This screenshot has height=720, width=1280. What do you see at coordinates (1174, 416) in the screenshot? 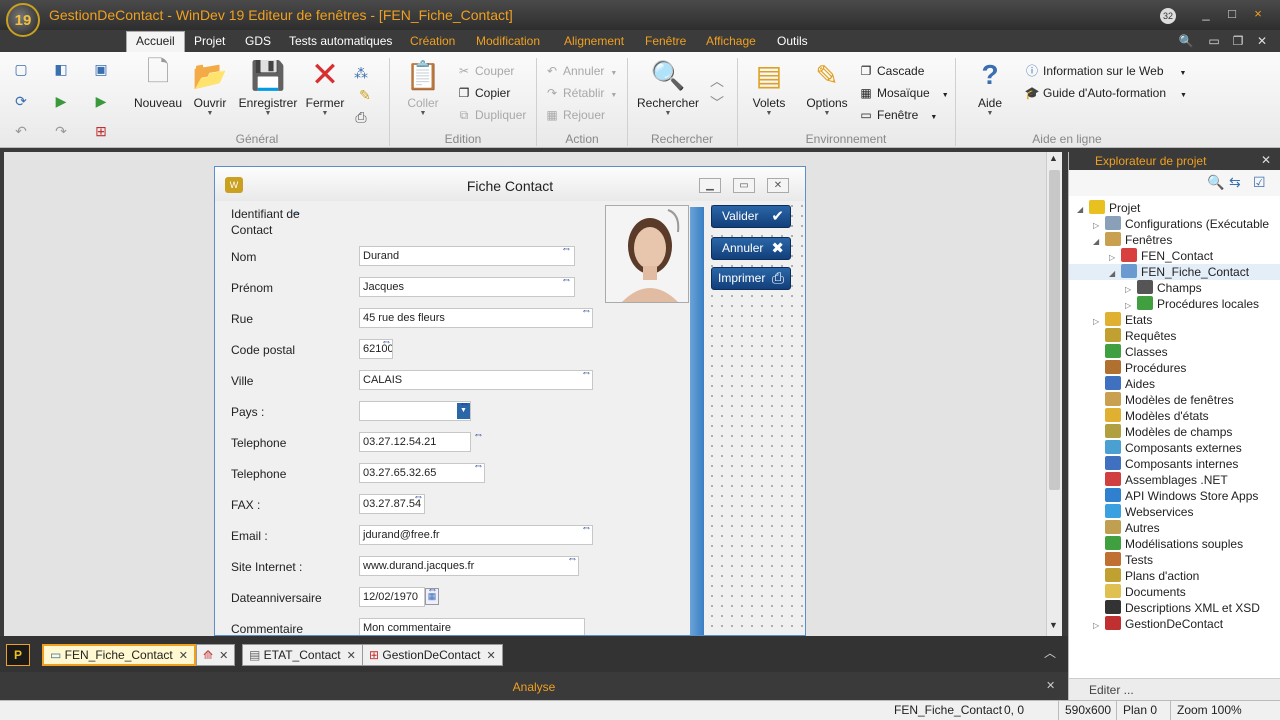
I see `tree-item: Modèles d'états` at bounding box center [1174, 416].